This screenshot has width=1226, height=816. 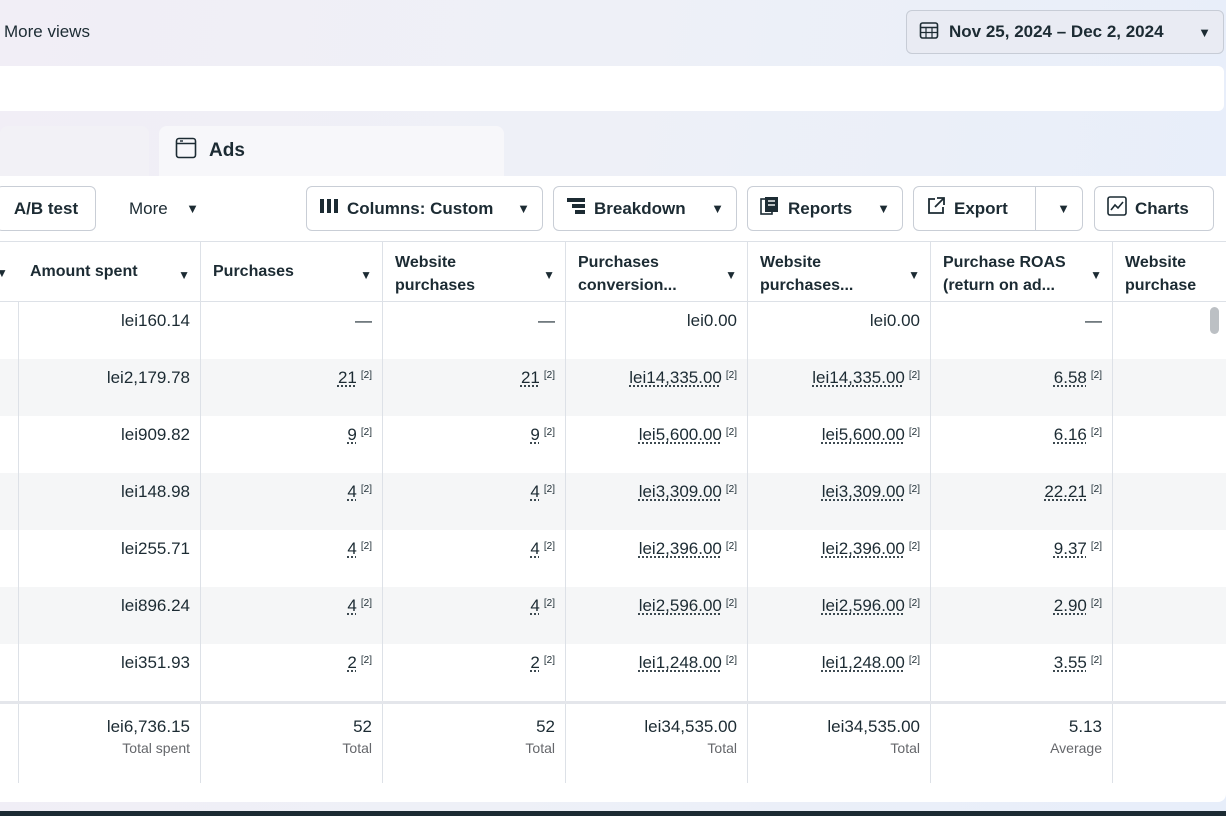 I want to click on cell-website-purchases-value: lei2,396.00, so click(x=863, y=548).